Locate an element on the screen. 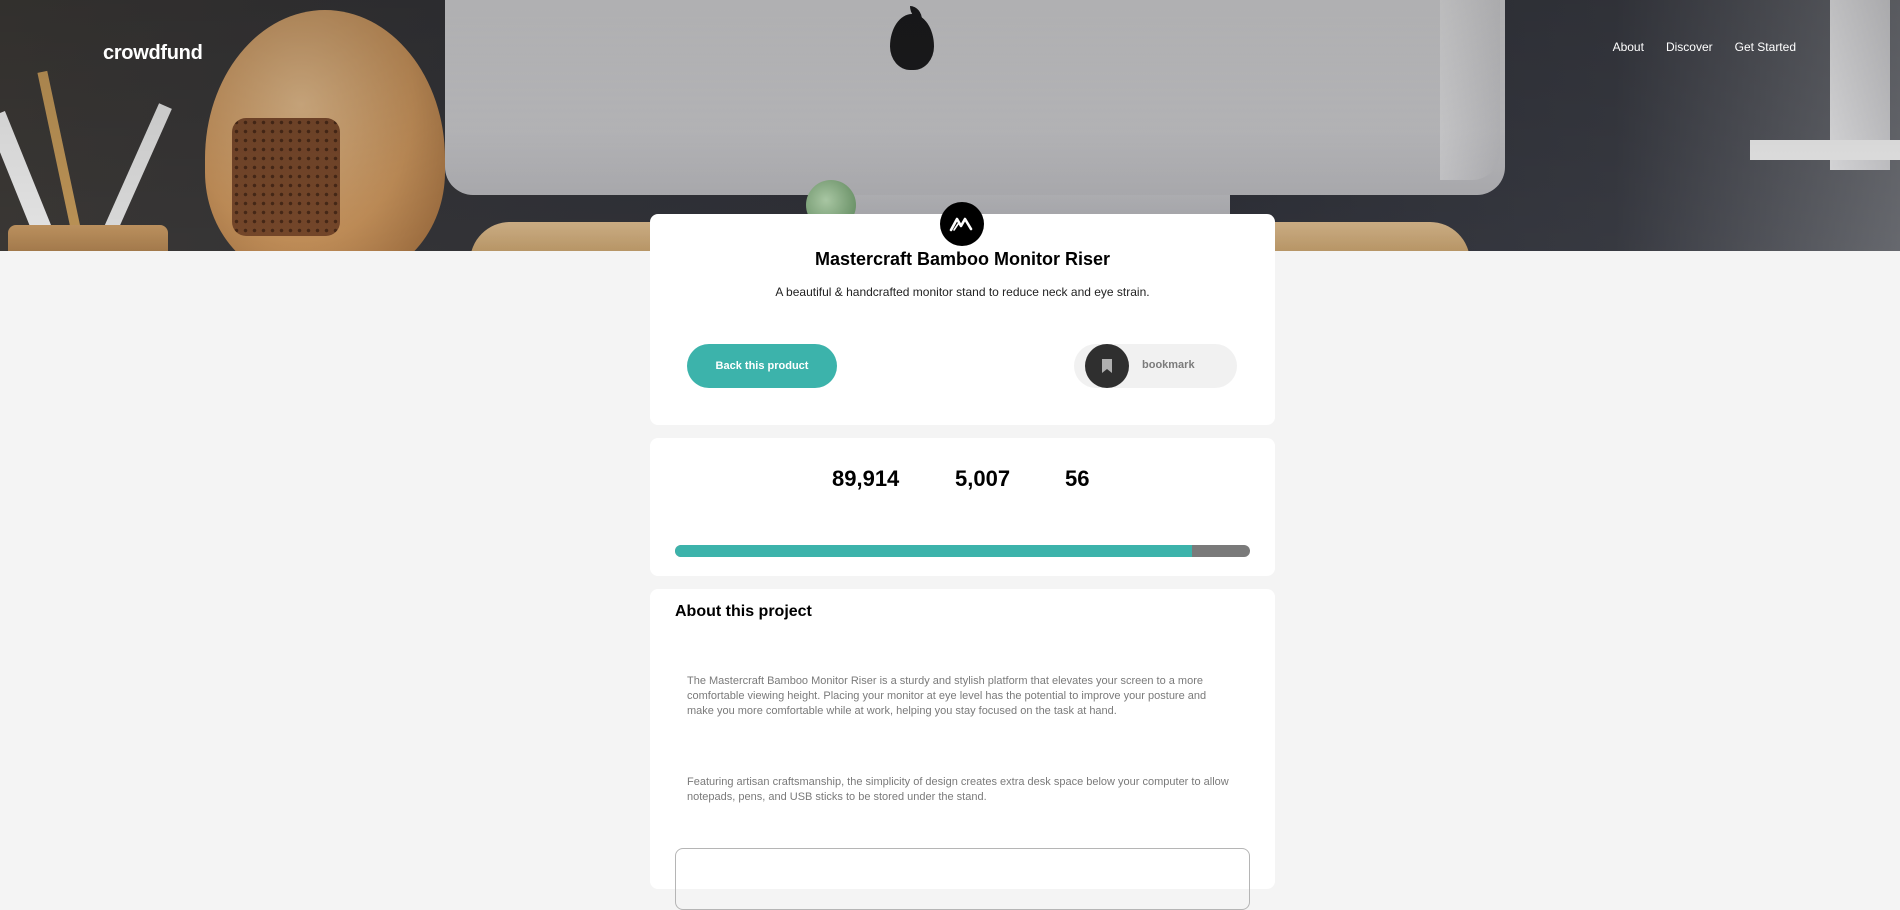  mastercraft-logo-icon is located at coordinates (962, 224).